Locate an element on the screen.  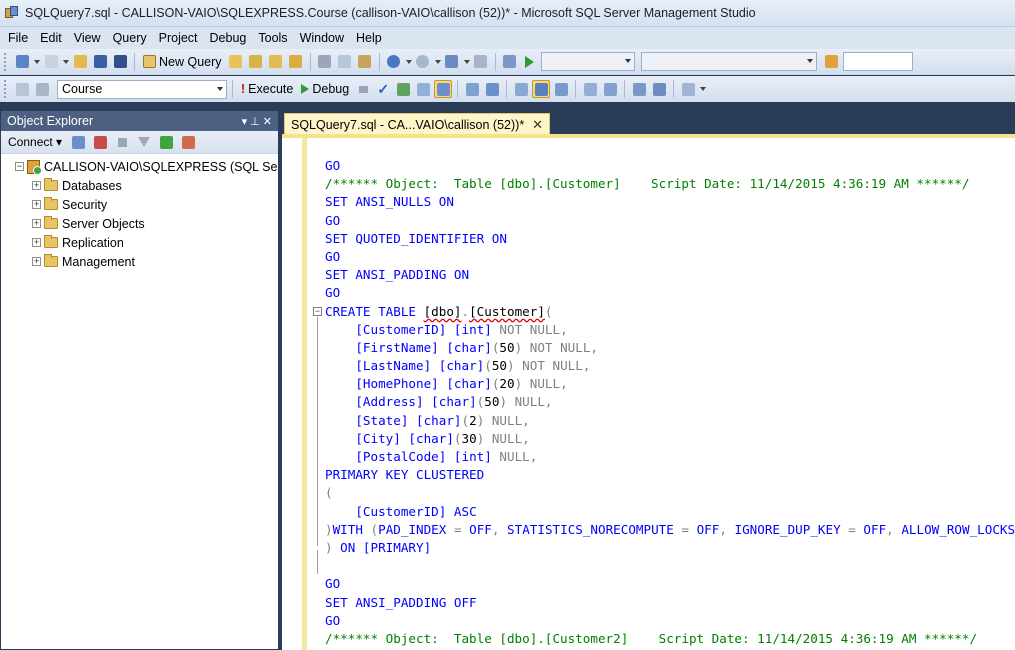
change-connection-button is located at coordinates (42, 89).